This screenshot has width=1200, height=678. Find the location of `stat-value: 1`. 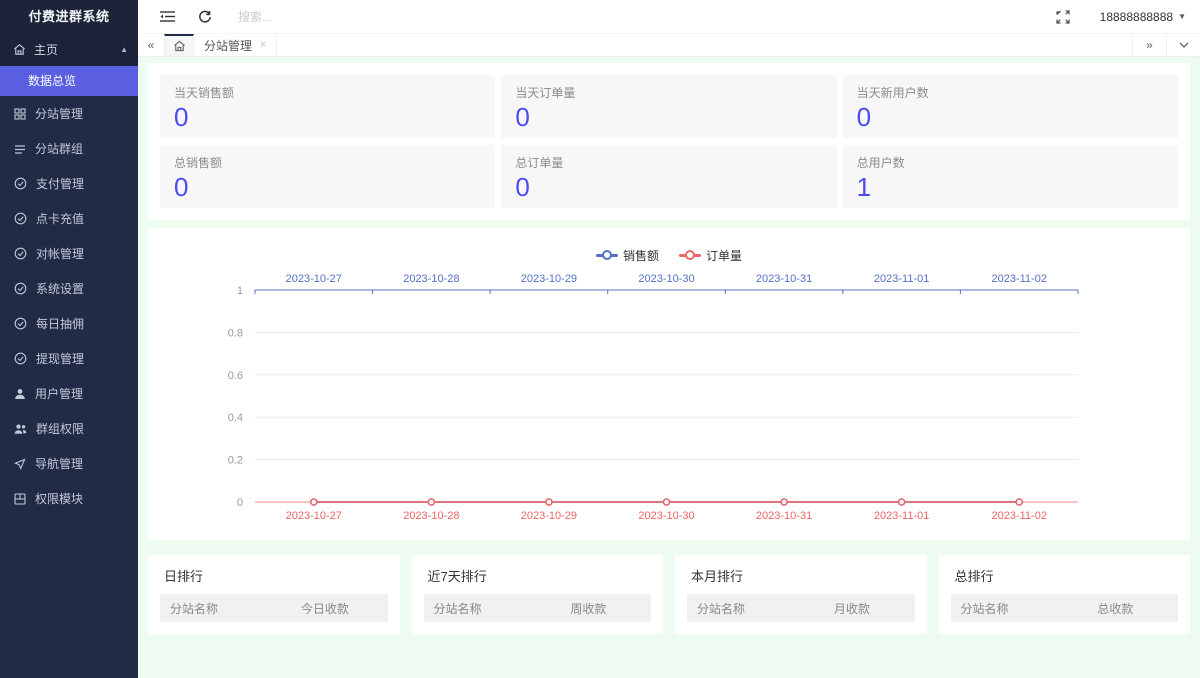

stat-value: 1 is located at coordinates (864, 187).